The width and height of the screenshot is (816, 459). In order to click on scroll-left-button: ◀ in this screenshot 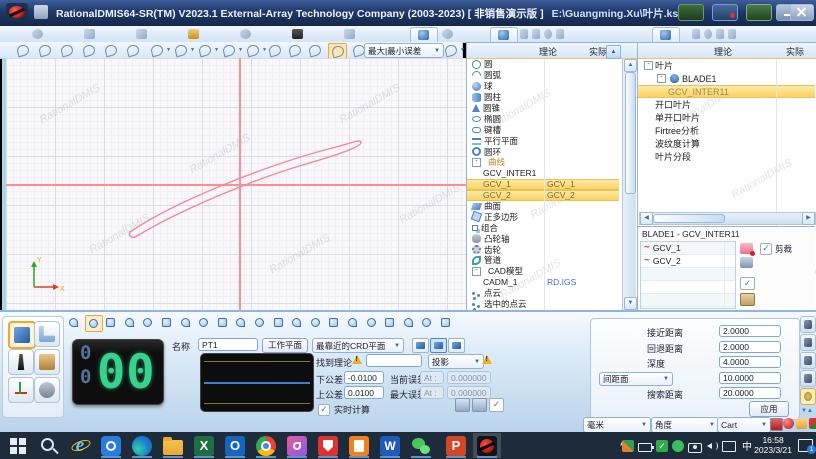, I will do `click(646, 218)`.